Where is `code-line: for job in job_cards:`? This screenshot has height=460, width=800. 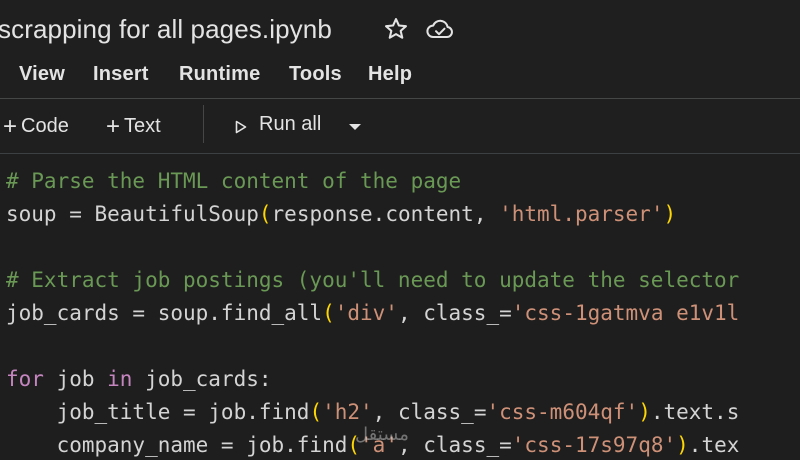
code-line: for job in job_cards: is located at coordinates (139, 379).